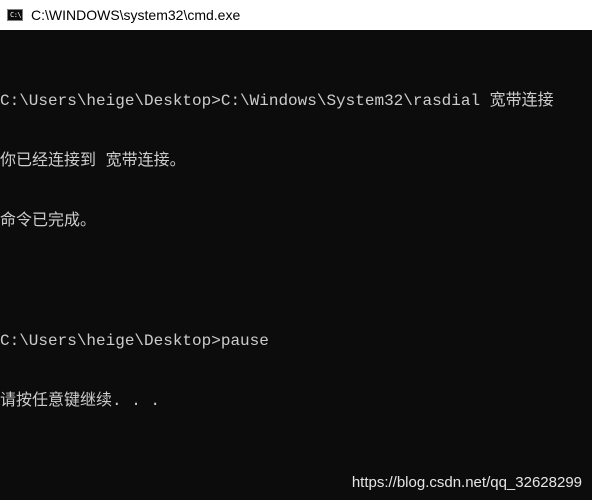 The height and width of the screenshot is (500, 592). Describe the element at coordinates (48, 221) in the screenshot. I see `console-line: 命令已完成。` at that location.